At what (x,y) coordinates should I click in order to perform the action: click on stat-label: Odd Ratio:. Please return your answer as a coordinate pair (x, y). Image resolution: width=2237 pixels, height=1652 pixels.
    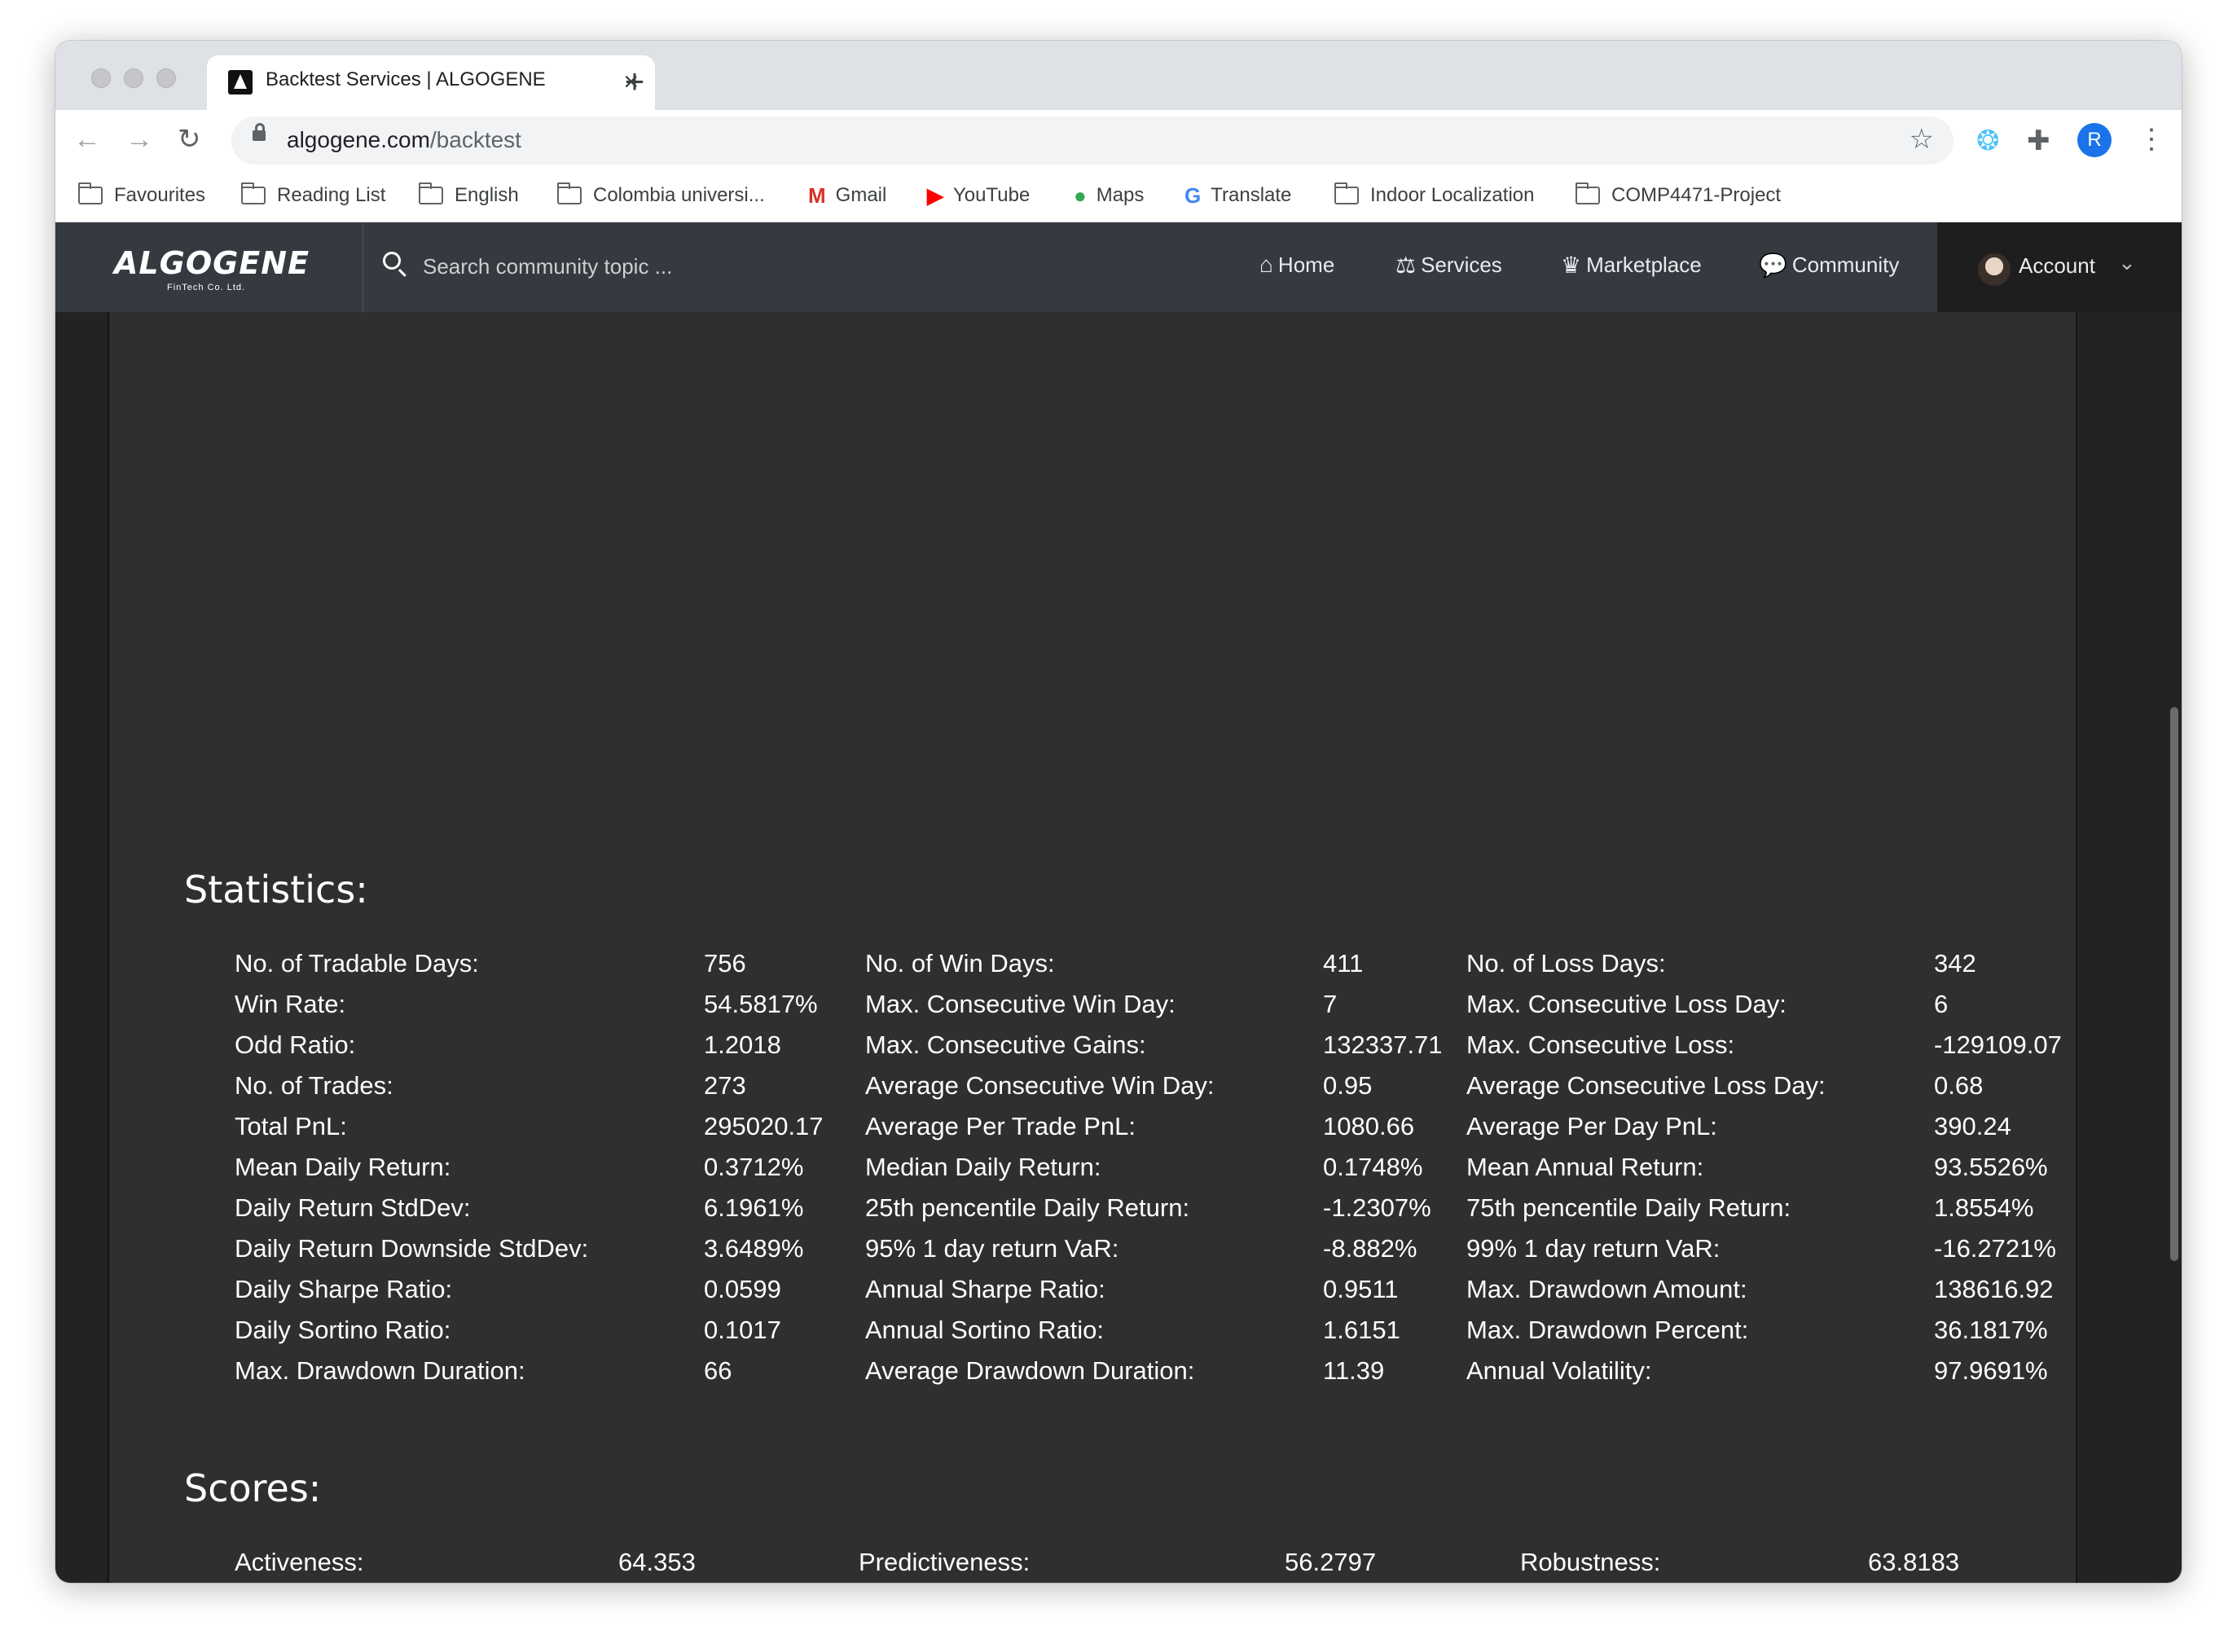
    Looking at the image, I should click on (295, 1044).